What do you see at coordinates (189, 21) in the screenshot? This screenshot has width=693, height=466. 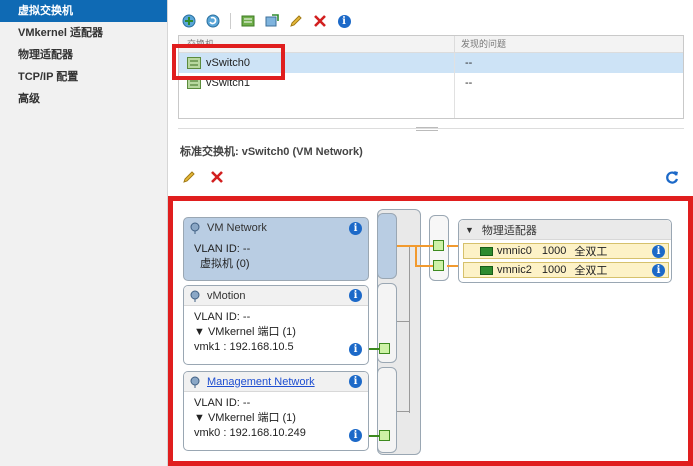 I see `add-host-networking-icon` at bounding box center [189, 21].